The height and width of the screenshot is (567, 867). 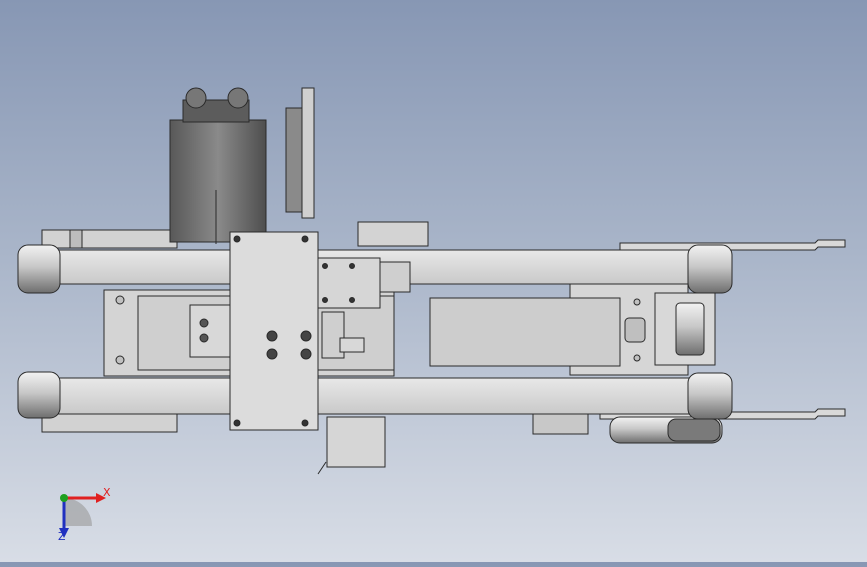 I want to click on lower-left-block, so click(x=109, y=423).